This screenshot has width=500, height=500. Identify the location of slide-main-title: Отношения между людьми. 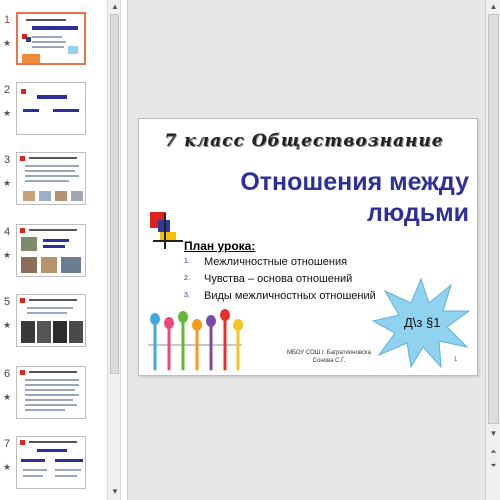
(324, 198).